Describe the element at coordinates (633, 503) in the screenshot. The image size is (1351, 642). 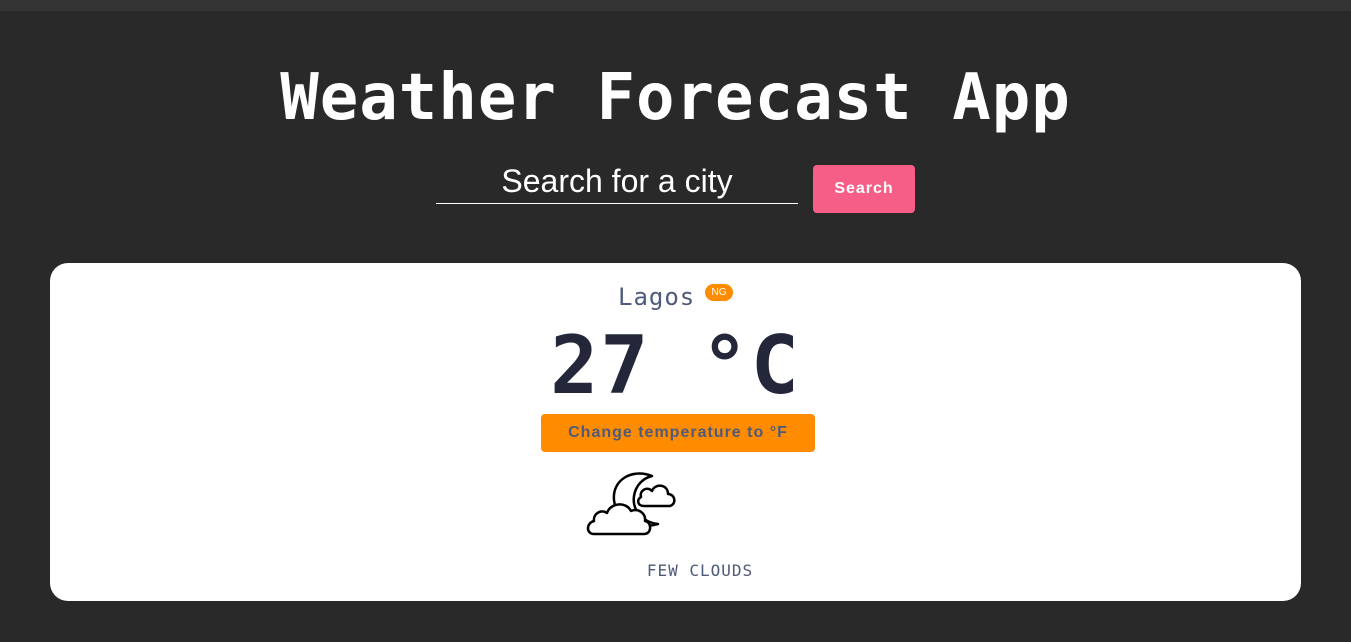
I see `few-clouds-night-icon` at that location.